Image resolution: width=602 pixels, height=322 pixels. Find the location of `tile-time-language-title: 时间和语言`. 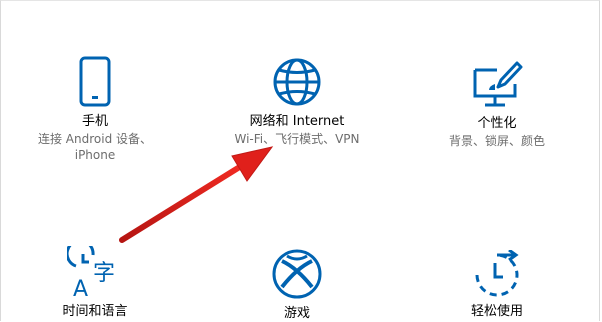

tile-time-language-title: 时间和语言 is located at coordinates (95, 311).